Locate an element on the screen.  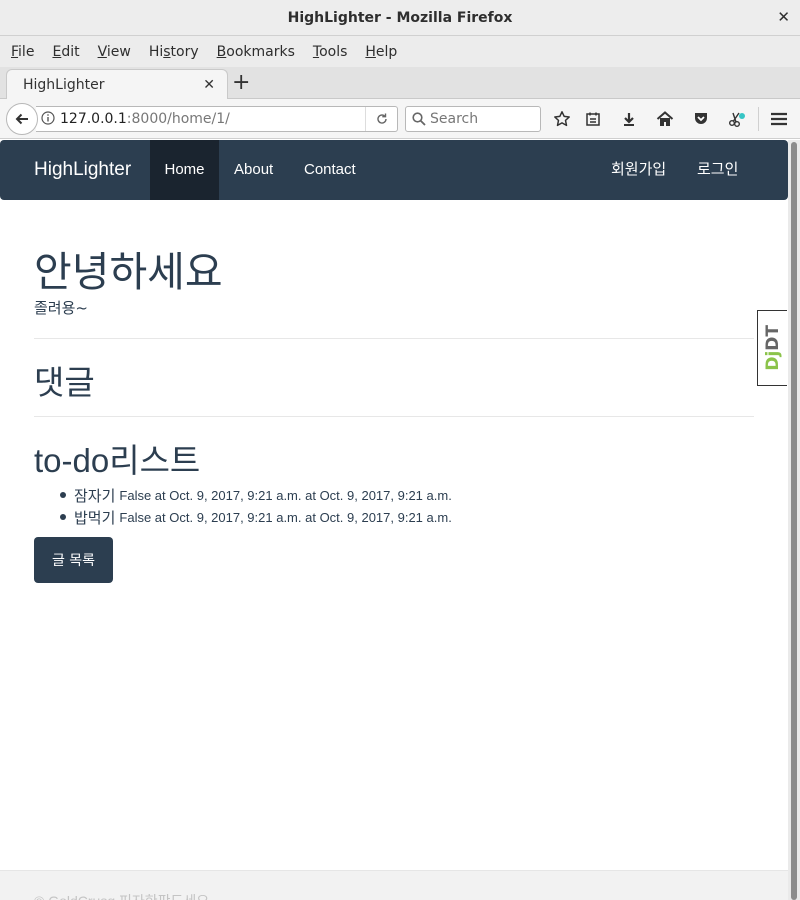
url-bar: 127.0.0.1:8000/home/1/ is located at coordinates (217, 119).